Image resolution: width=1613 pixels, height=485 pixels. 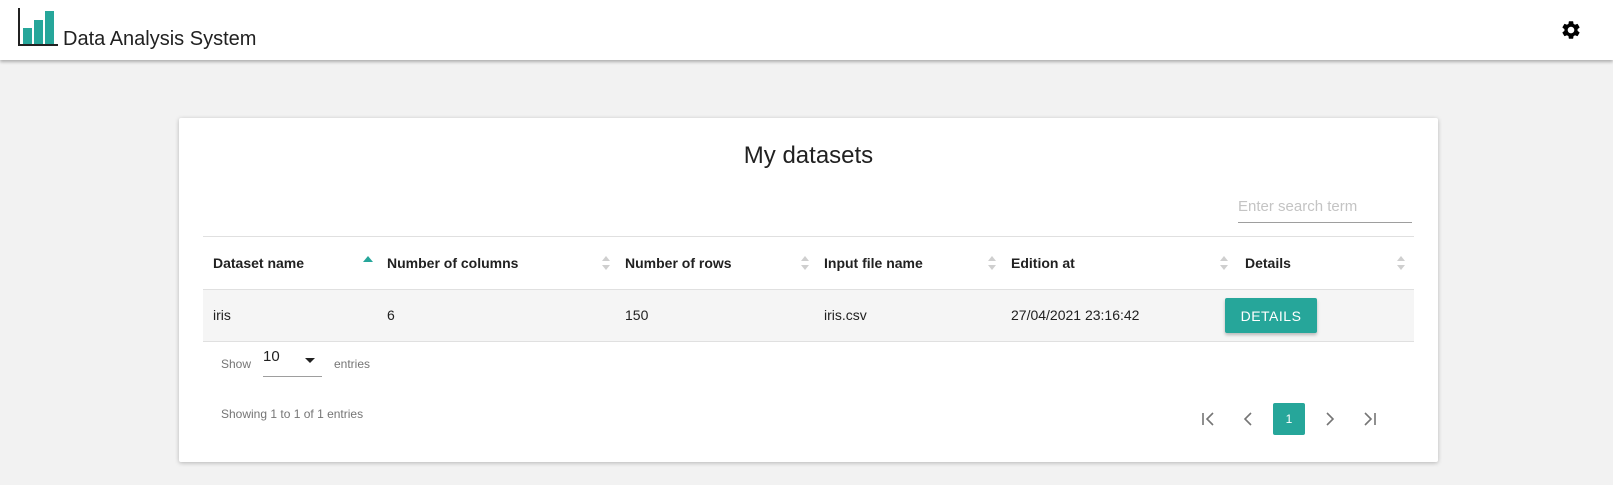 What do you see at coordinates (222, 315) in the screenshot?
I see `cell-dataset-name: iris` at bounding box center [222, 315].